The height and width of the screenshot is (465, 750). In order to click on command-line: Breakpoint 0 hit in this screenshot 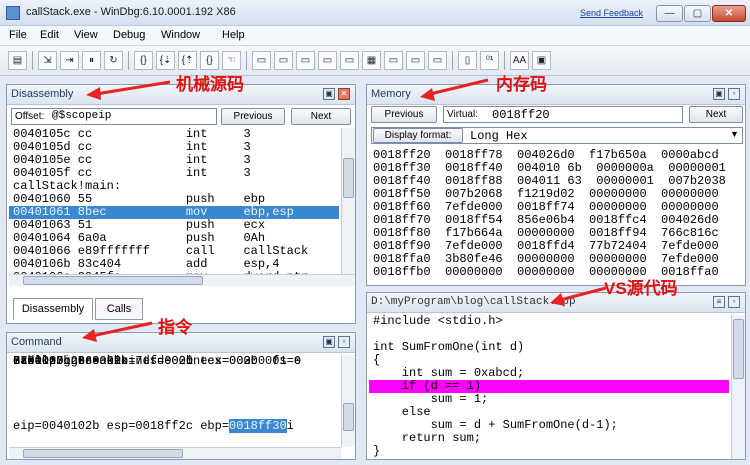, I will do `click(71, 361)`.